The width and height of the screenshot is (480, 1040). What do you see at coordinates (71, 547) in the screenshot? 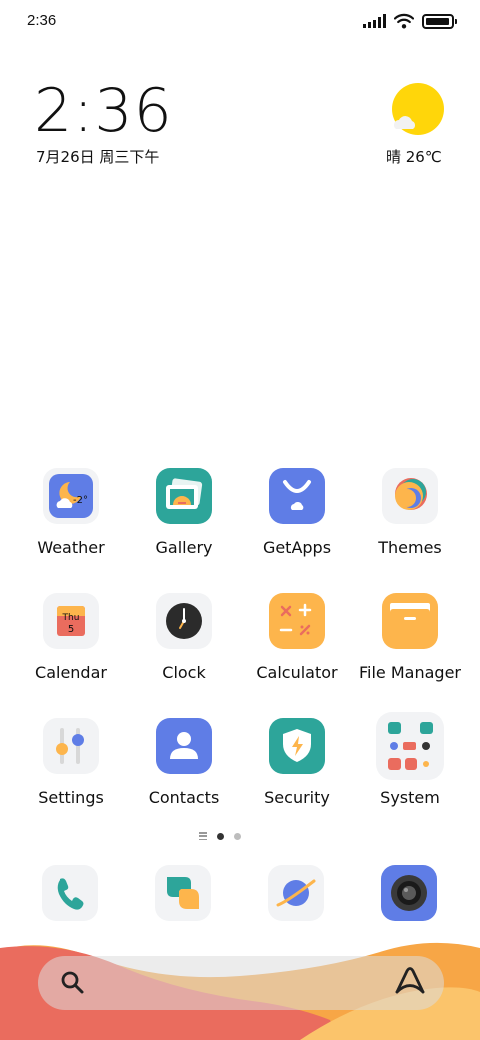
I see `app-label: Weather` at bounding box center [71, 547].